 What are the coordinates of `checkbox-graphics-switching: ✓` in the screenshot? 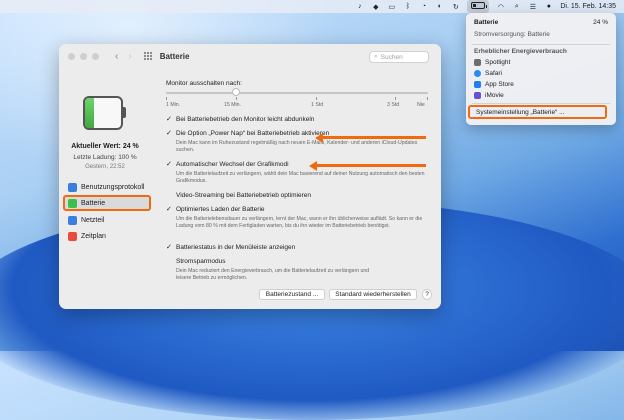 It's located at (169, 164).